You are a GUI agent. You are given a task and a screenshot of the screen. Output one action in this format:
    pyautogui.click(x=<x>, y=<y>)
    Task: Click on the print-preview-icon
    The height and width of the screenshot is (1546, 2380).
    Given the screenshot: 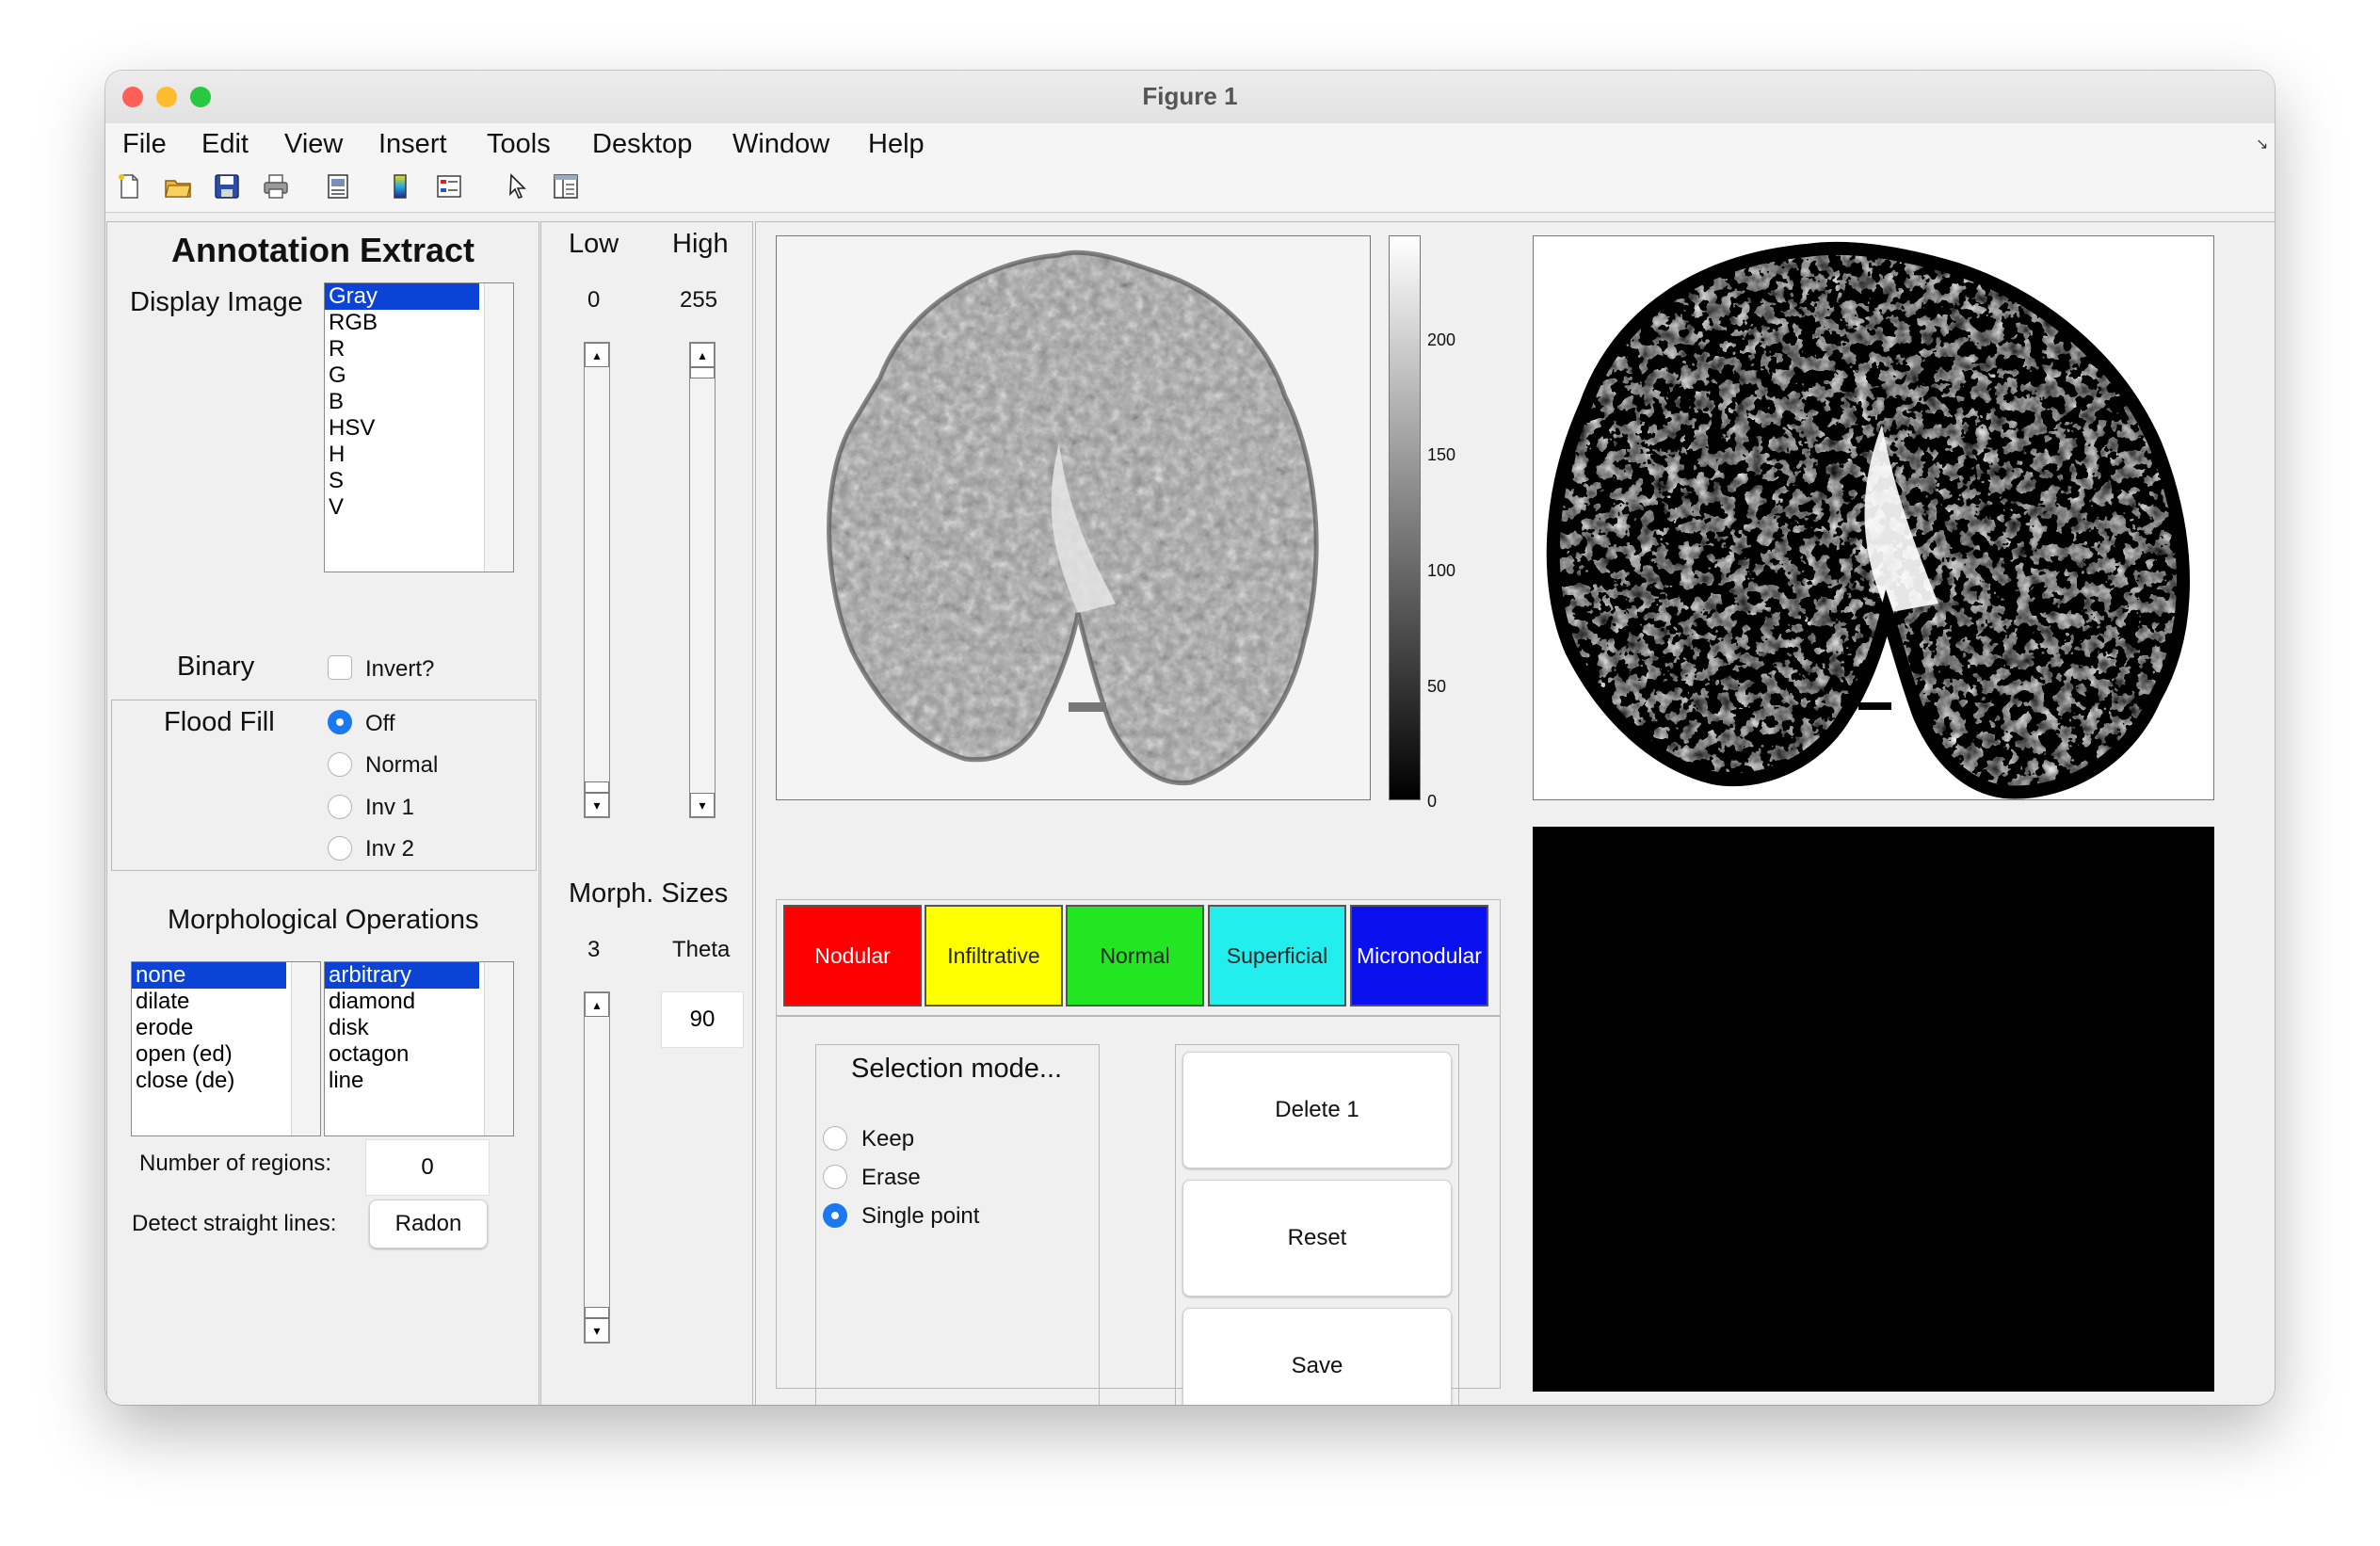 What is the action you would take?
    pyautogui.click(x=338, y=186)
    